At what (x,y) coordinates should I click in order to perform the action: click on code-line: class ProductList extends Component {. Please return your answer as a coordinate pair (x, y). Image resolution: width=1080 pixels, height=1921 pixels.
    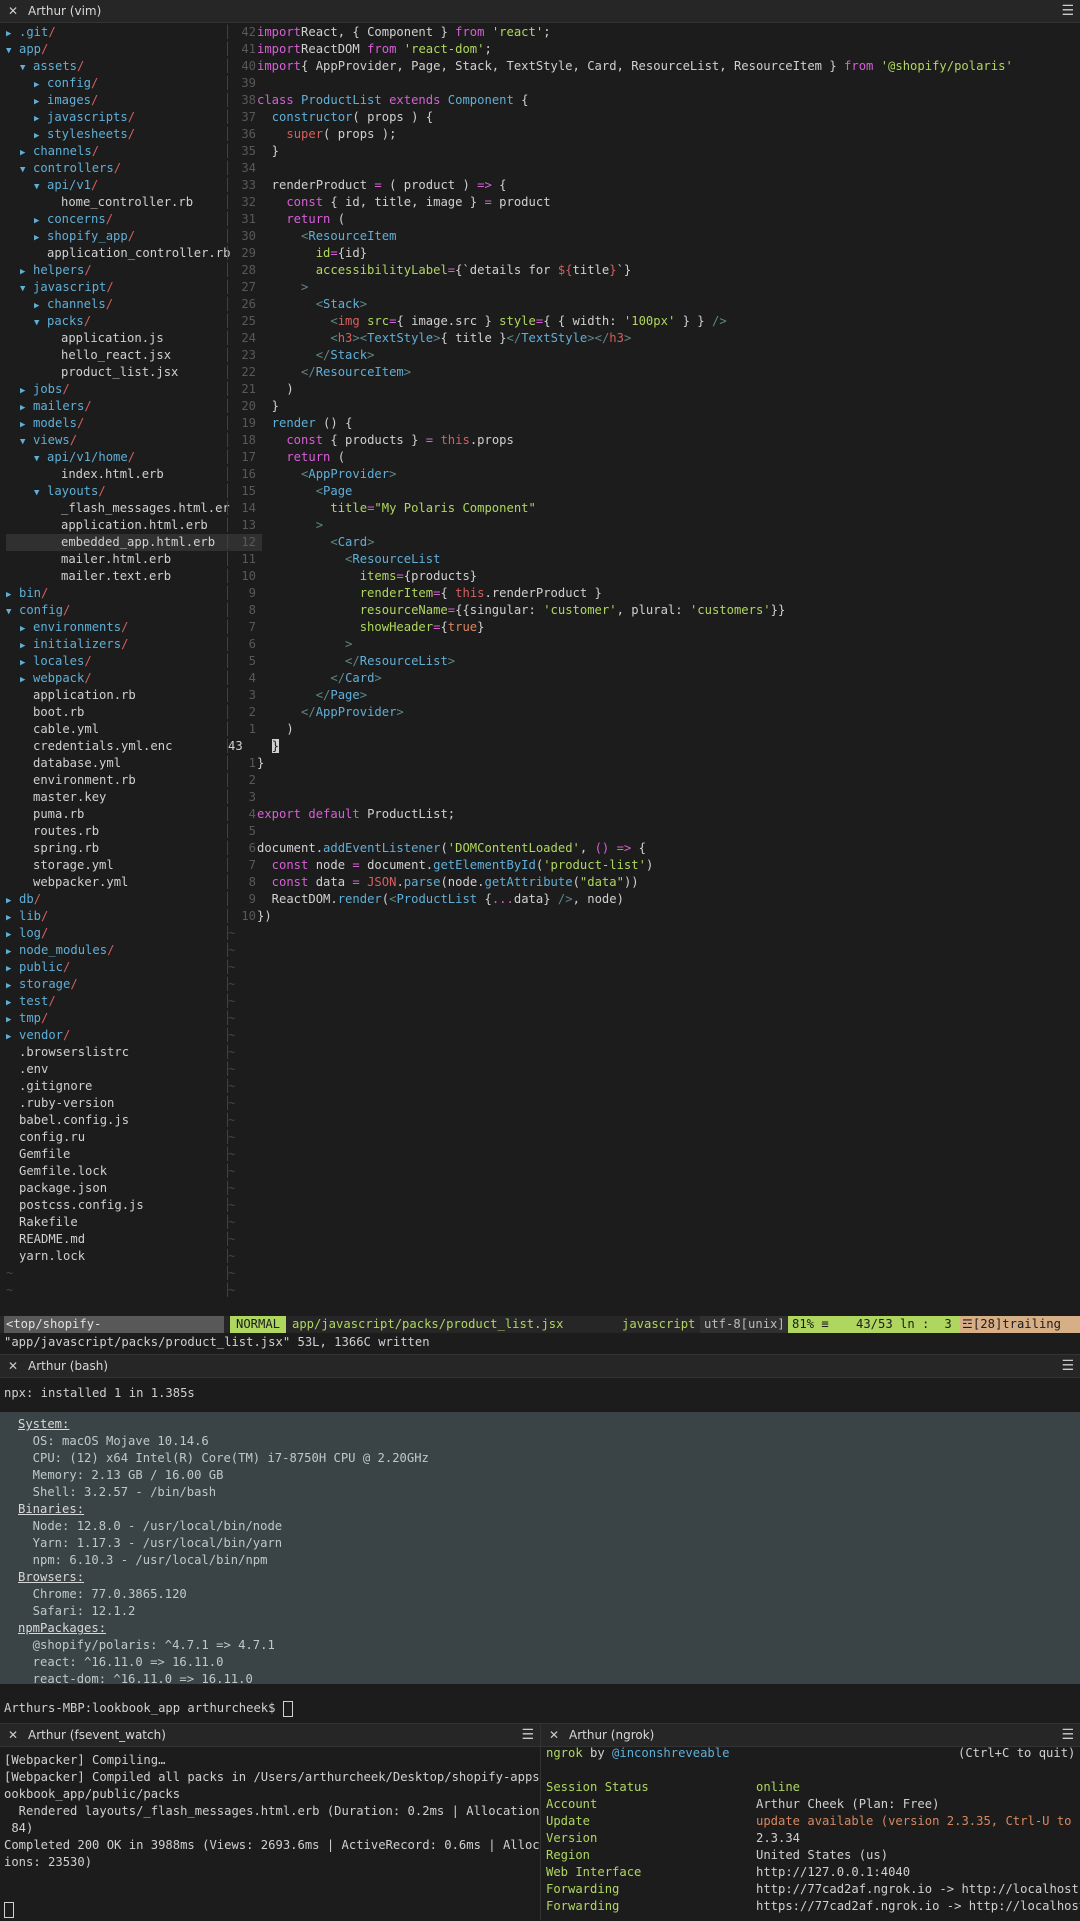
    Looking at the image, I should click on (393, 100).